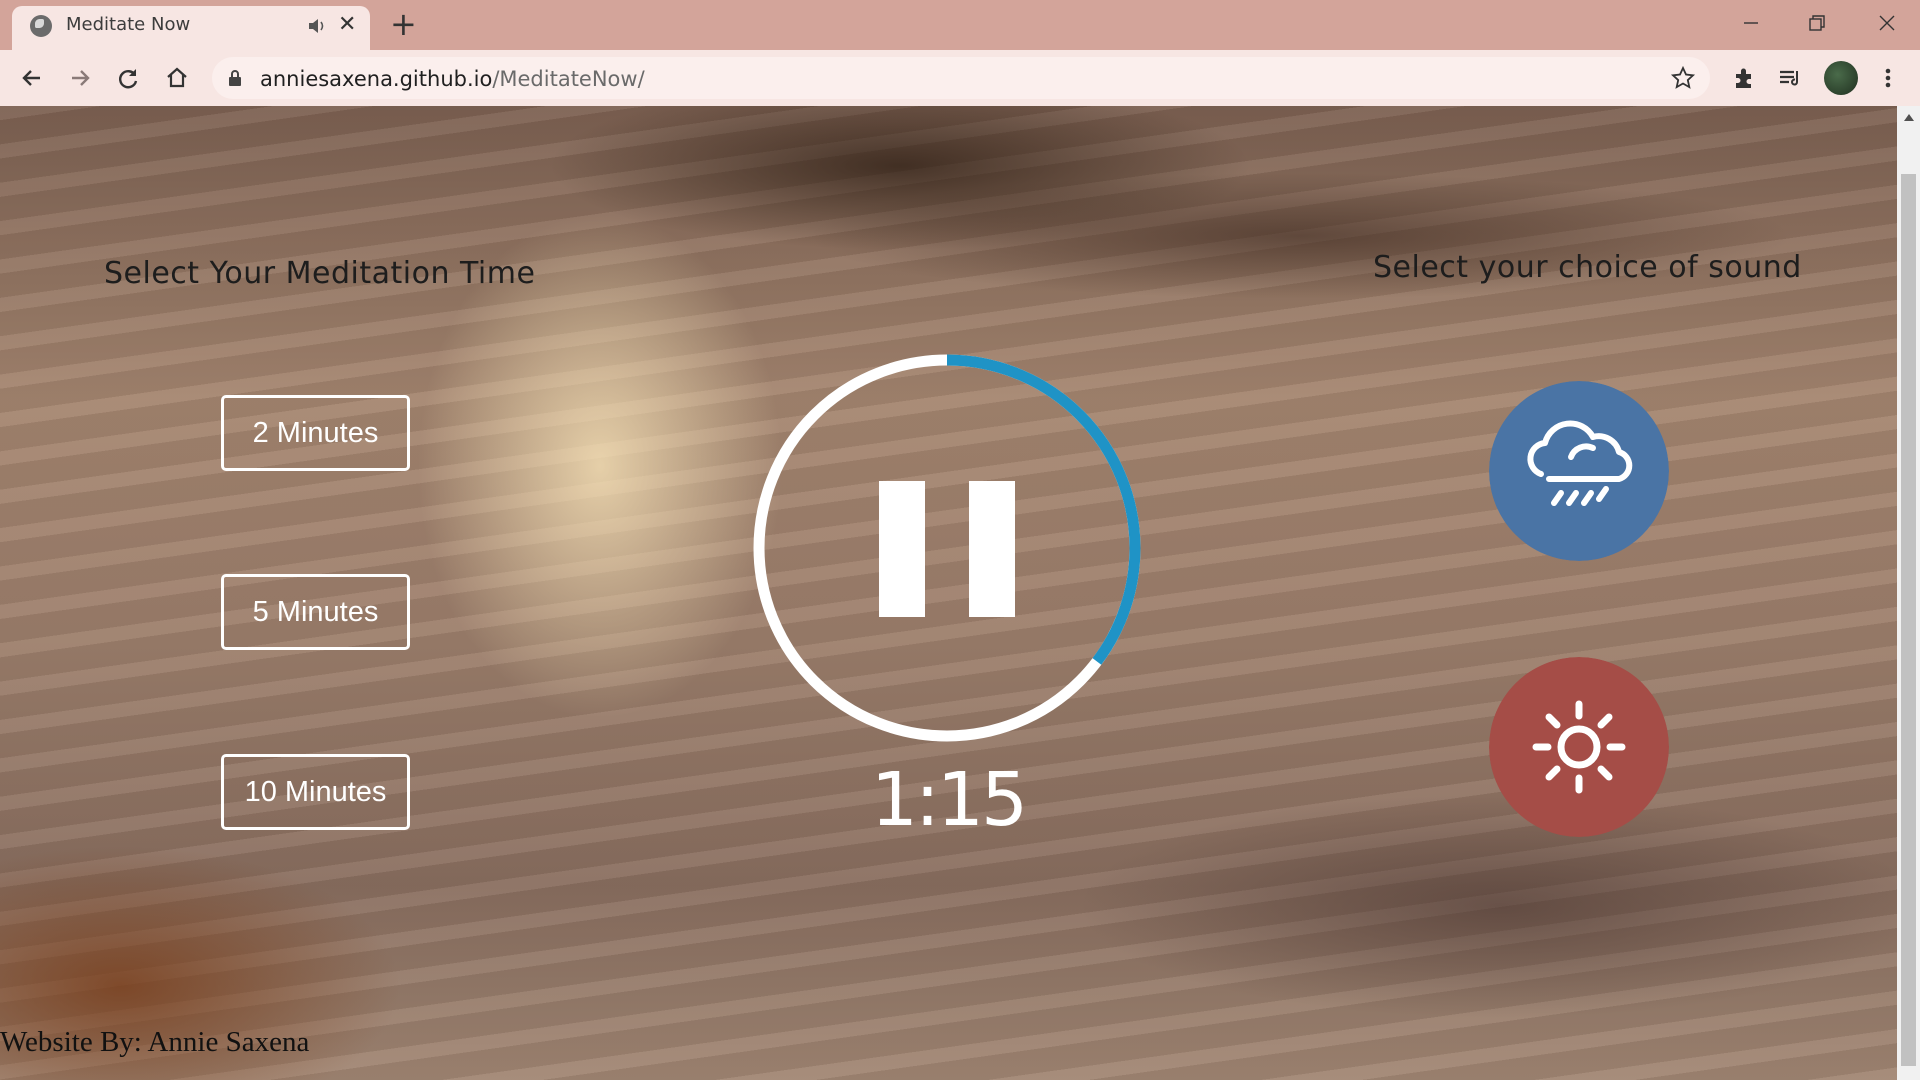 This screenshot has height=1080, width=1920. I want to click on browser-toolbar: anniesaxena.github.io/MeditateNow/, so click(960, 78).